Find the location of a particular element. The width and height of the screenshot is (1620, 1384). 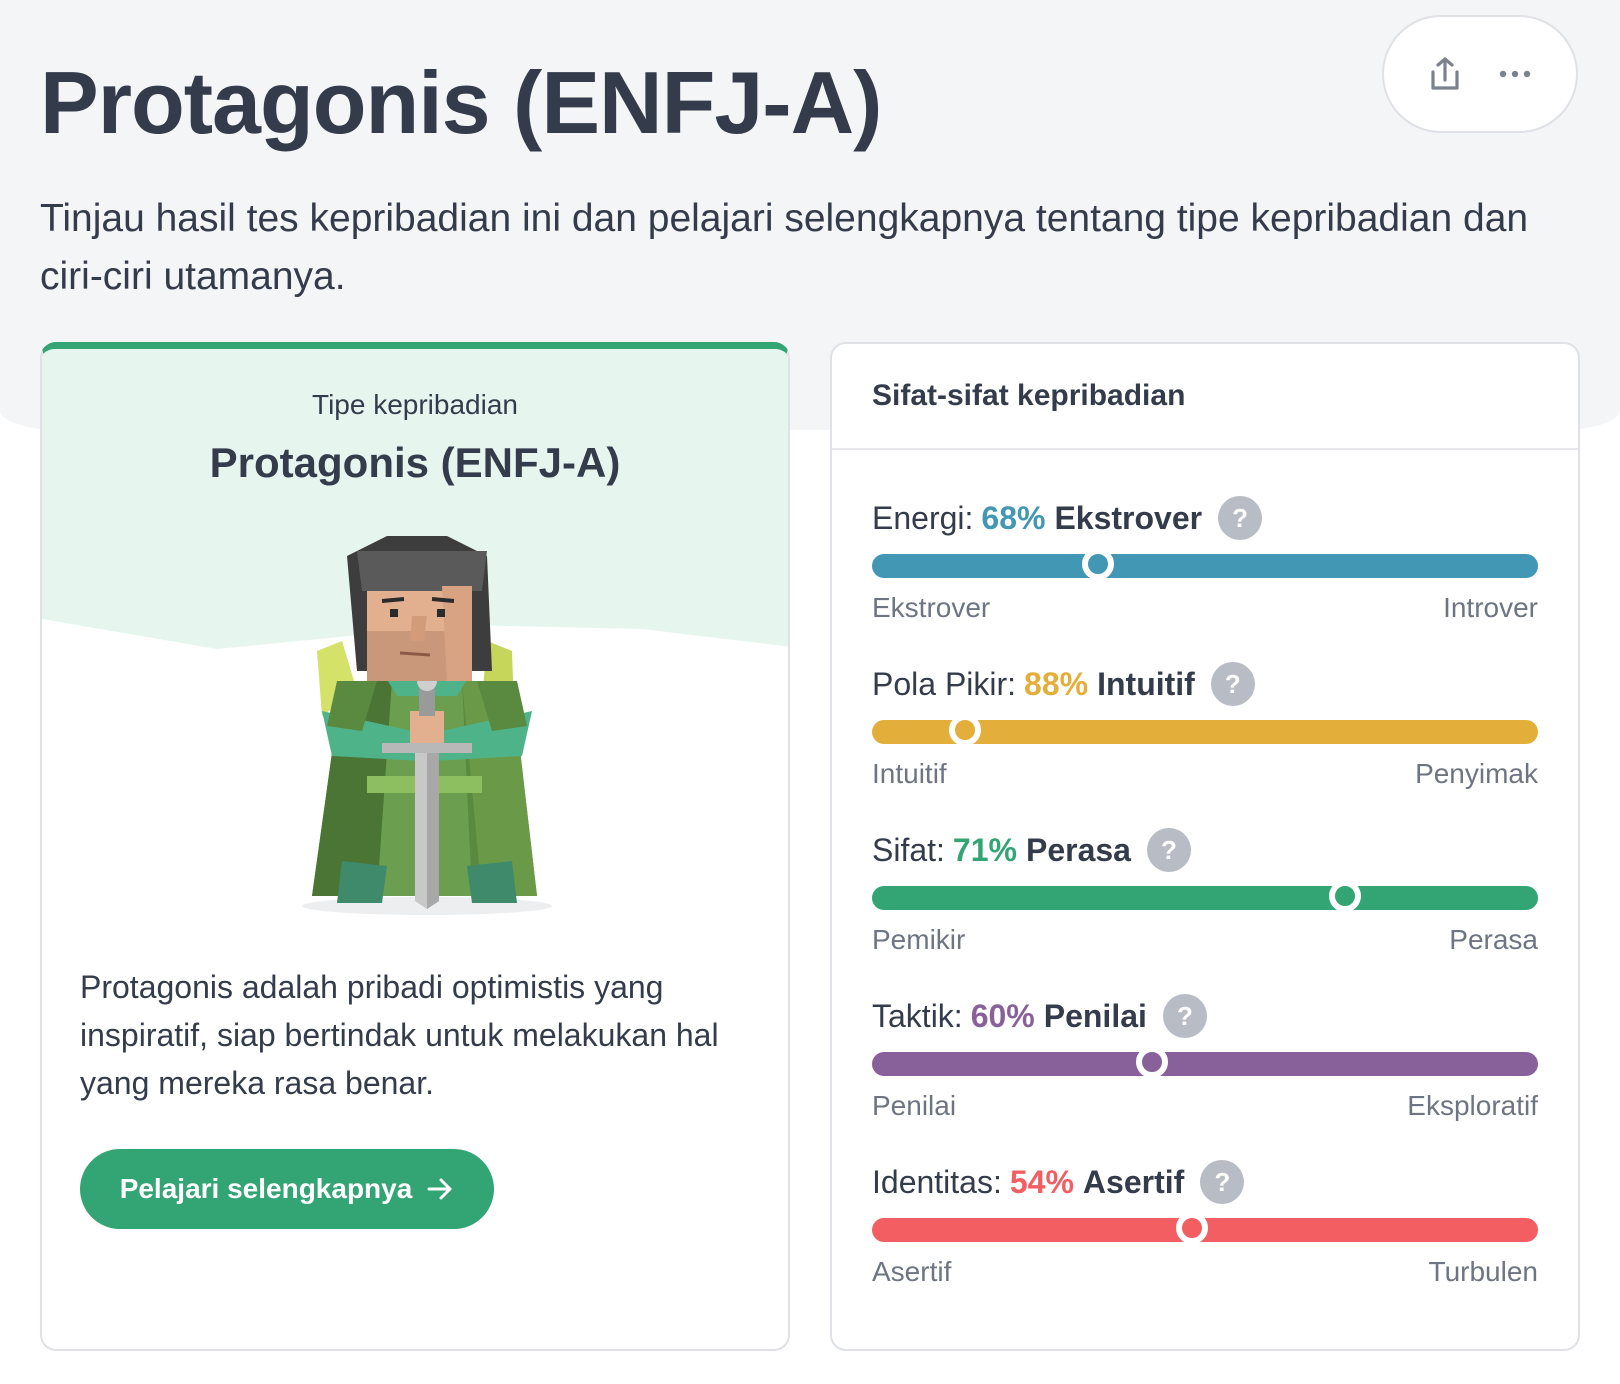

trait-left-pole: Intuitif is located at coordinates (909, 773).